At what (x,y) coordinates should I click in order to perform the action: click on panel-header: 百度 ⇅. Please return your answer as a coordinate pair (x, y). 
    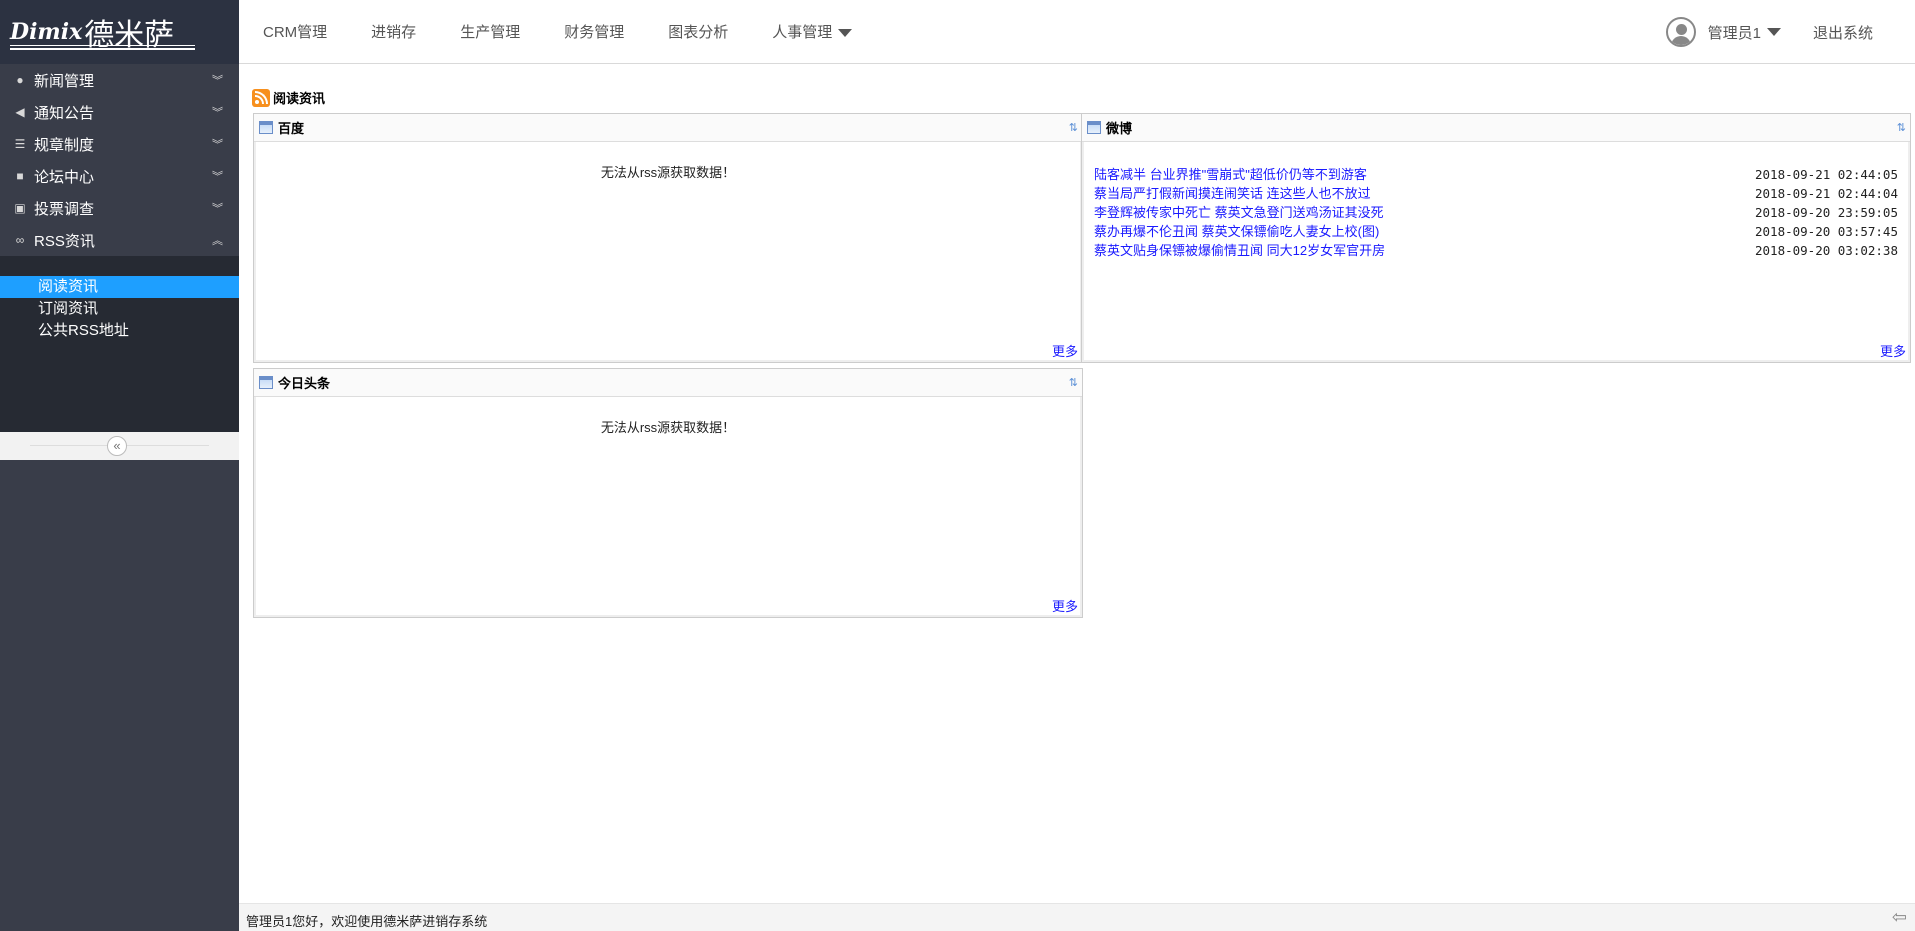
    Looking at the image, I should click on (668, 128).